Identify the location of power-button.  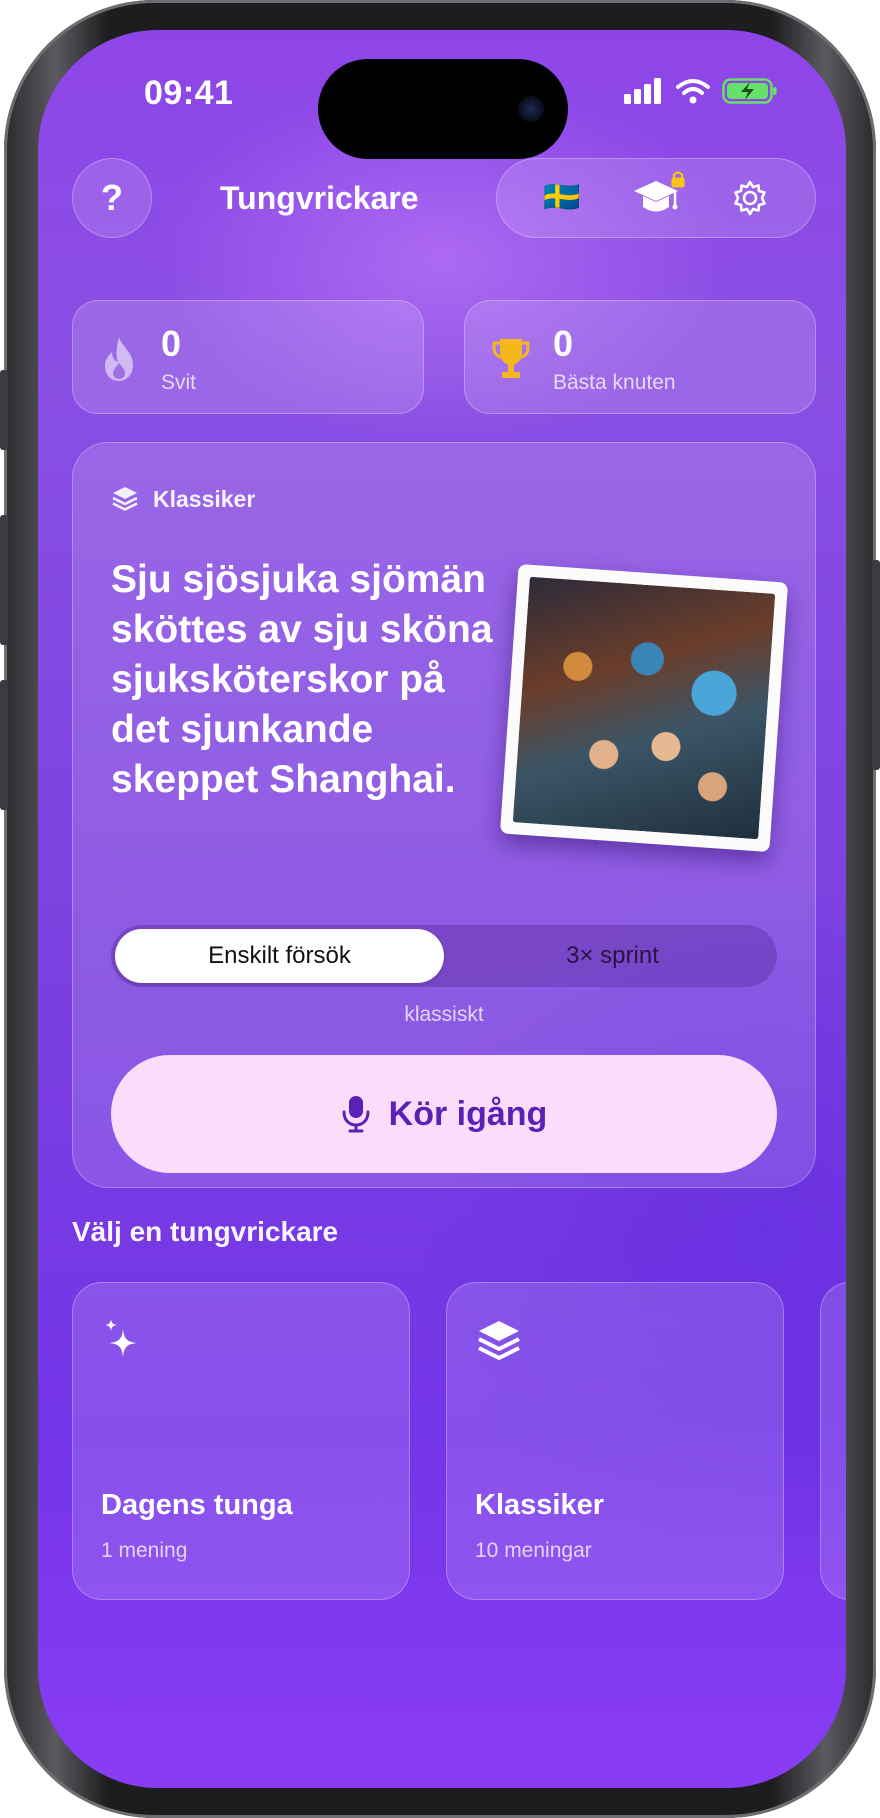
(876, 665).